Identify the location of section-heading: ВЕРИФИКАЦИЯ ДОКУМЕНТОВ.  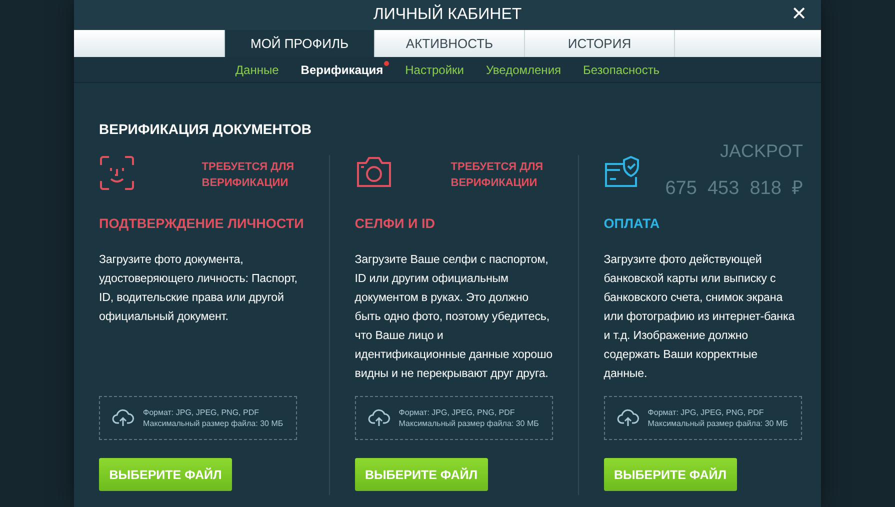
(205, 129).